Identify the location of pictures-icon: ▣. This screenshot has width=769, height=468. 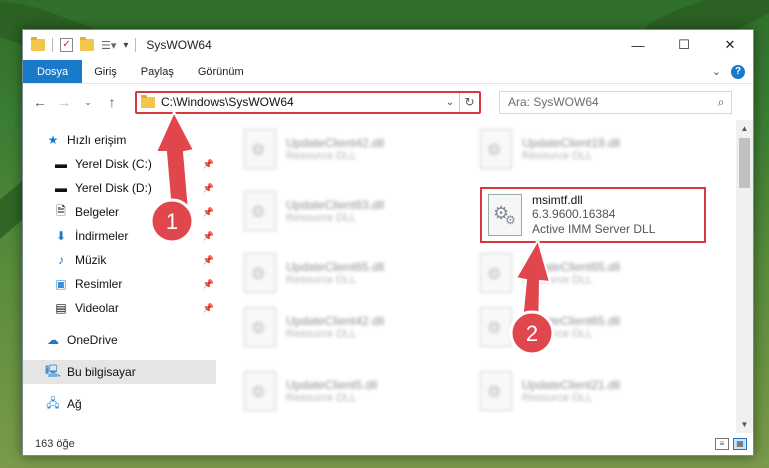
(61, 284).